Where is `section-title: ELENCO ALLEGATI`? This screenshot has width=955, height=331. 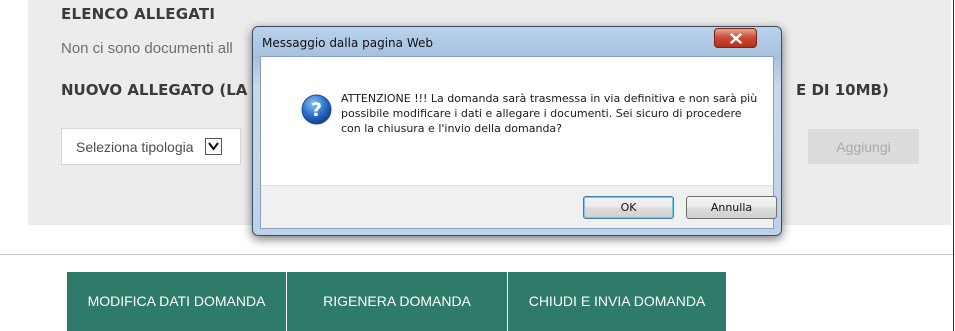
section-title: ELENCO ALLEGATI is located at coordinates (138, 14).